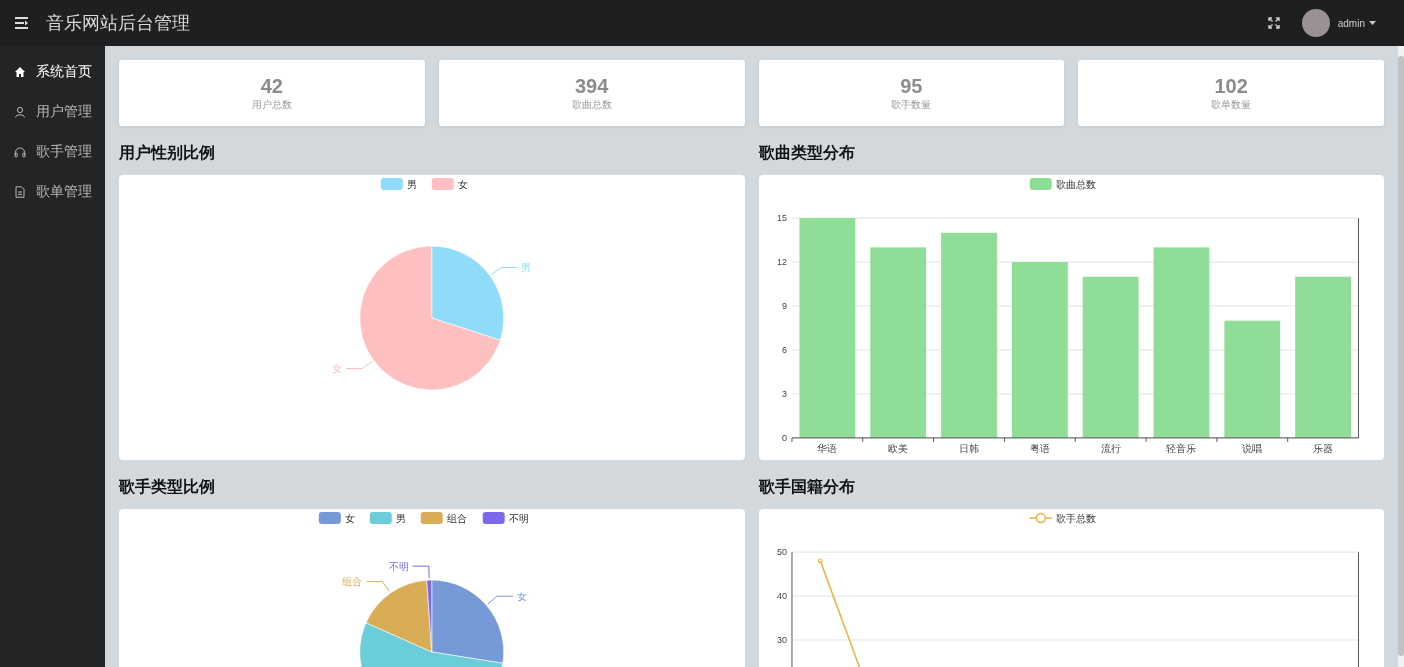  I want to click on axis-tick-label: 15, so click(781, 218).